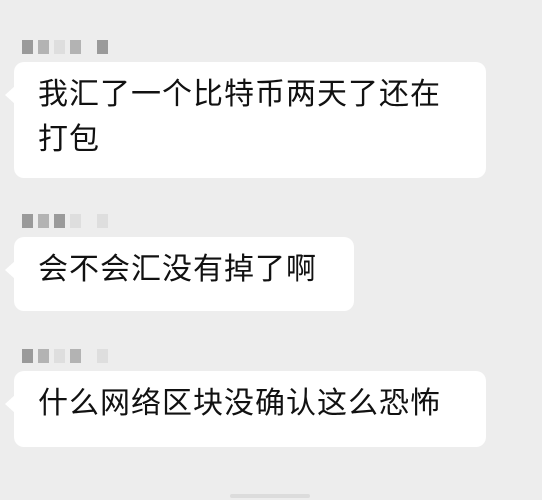 The height and width of the screenshot is (500, 542). I want to click on message-text: 会不会汇没有掉了啊, so click(177, 269).